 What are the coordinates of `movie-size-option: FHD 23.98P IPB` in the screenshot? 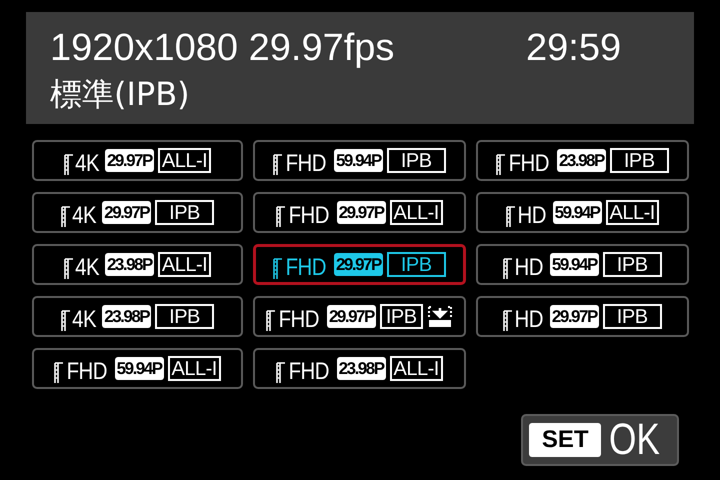 It's located at (582, 160).